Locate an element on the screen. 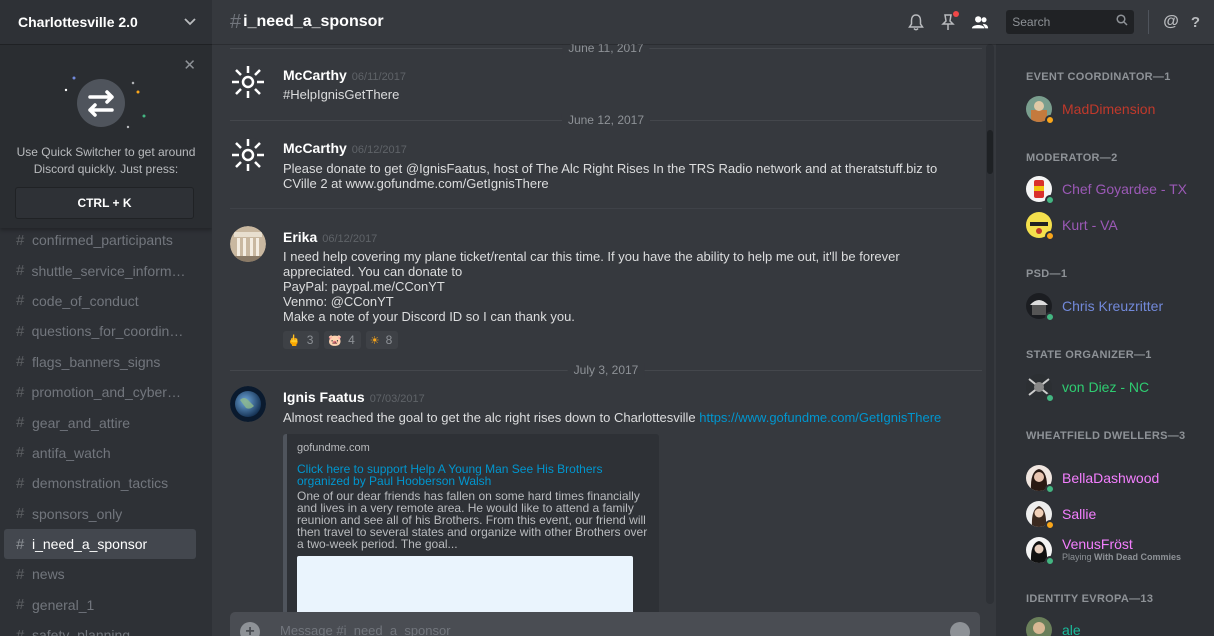 This screenshot has height=636, width=1214. member-item: VenusFröst Playing With Dead Commies is located at coordinates (1103, 550).